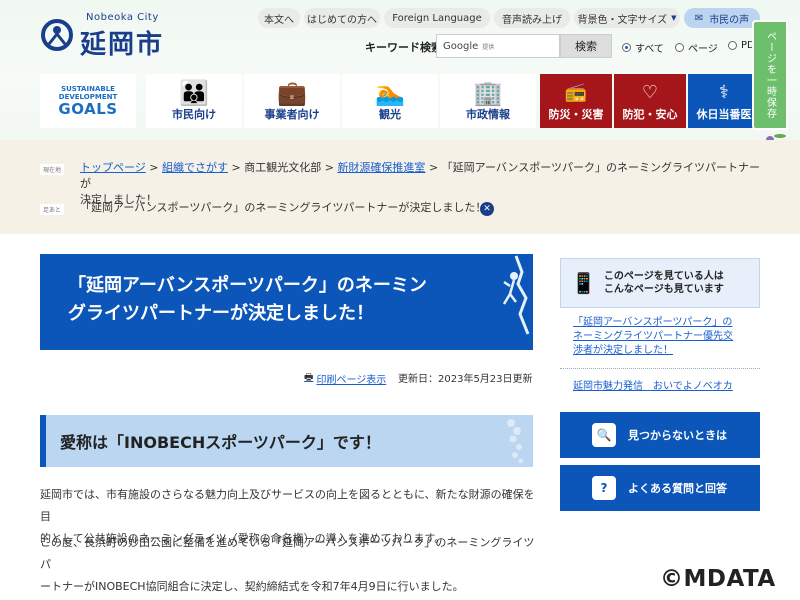 This screenshot has height=600, width=800. I want to click on page-title-line1: 「延岡アーバンスポーツパーク」のネーミン, so click(247, 285).